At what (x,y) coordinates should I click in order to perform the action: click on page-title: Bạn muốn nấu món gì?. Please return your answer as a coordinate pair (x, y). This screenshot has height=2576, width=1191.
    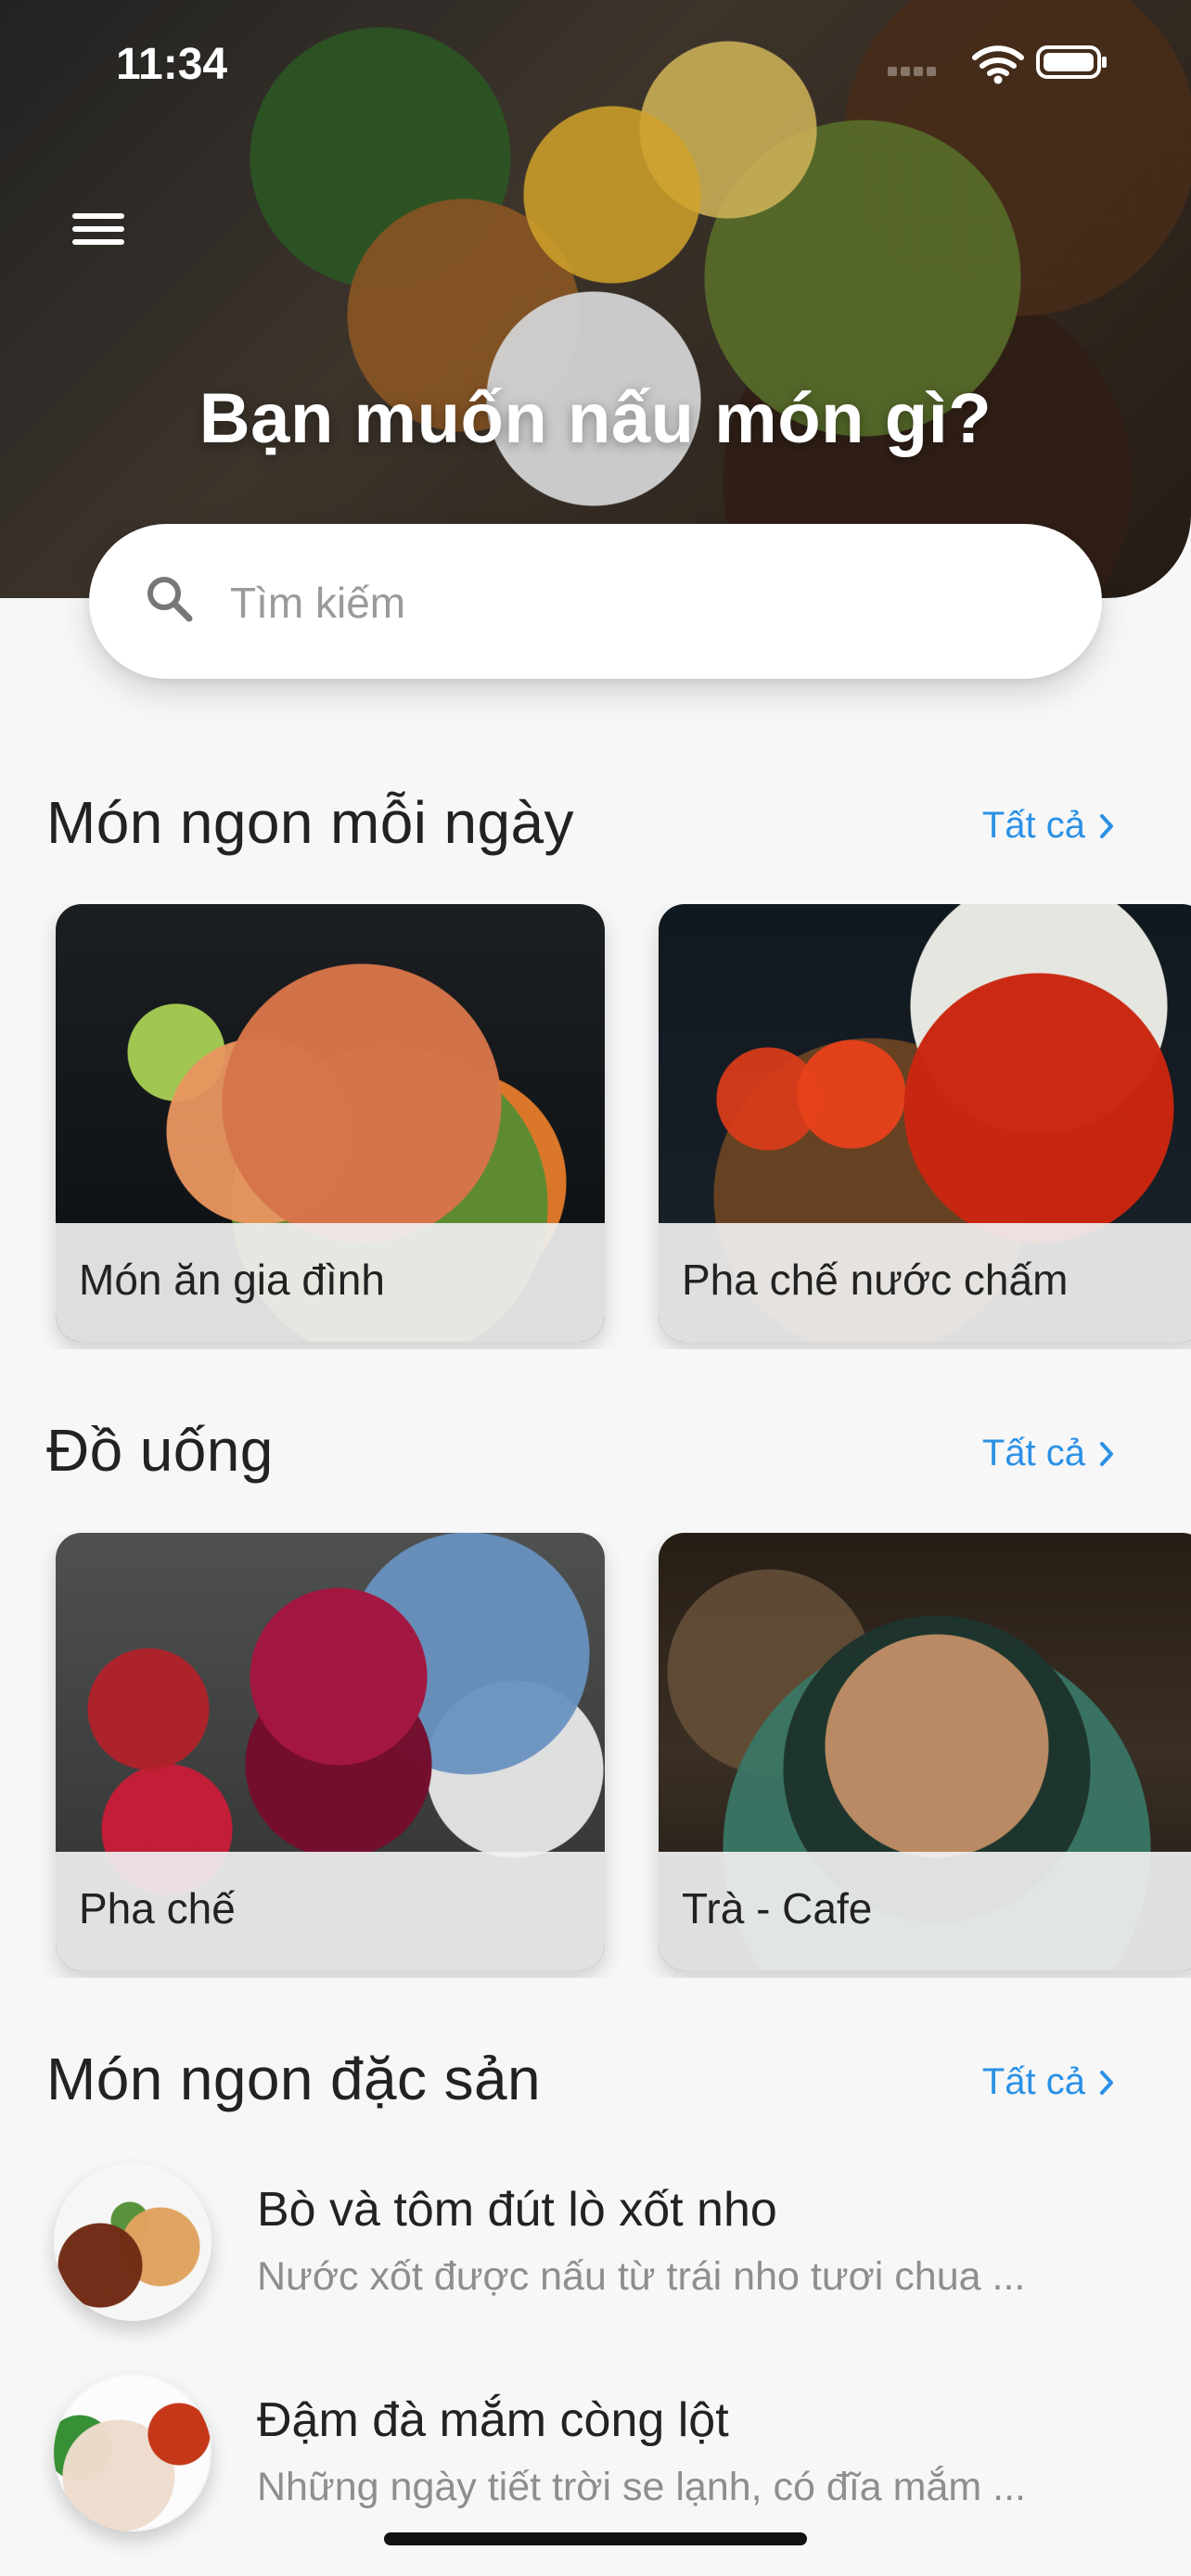
    Looking at the image, I should click on (595, 418).